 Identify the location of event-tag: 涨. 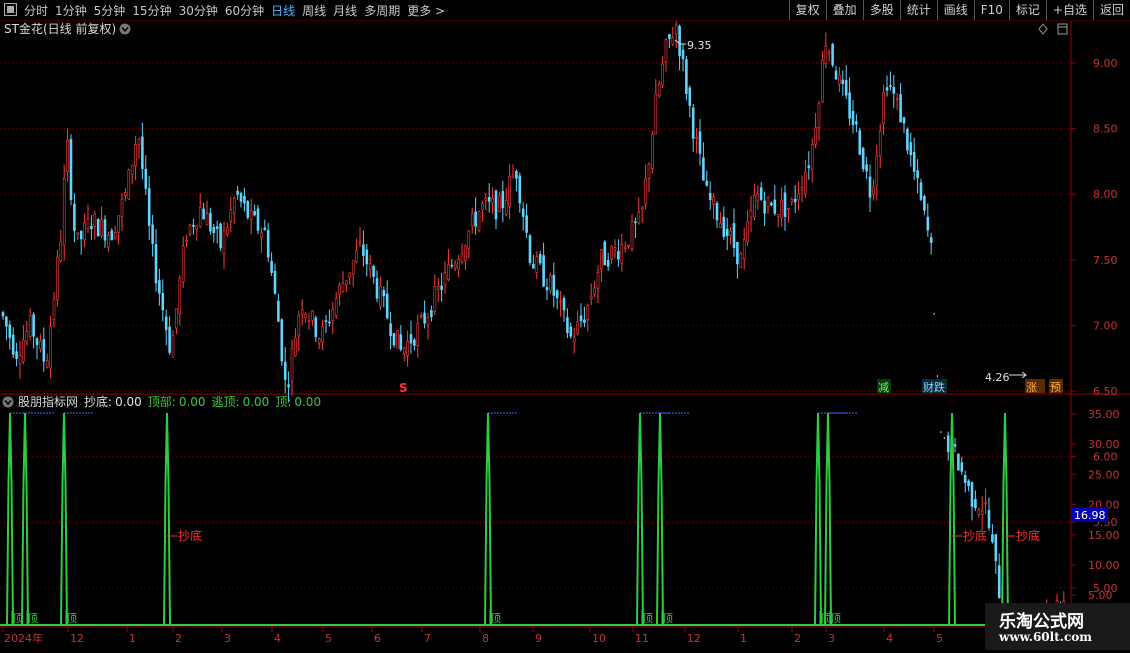
(1035, 386).